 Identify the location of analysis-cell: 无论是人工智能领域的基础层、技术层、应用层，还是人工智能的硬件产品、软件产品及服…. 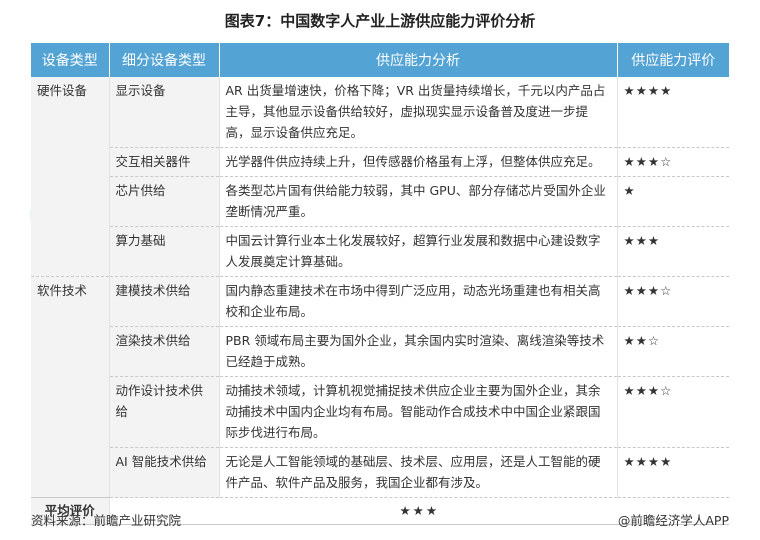
(418, 472).